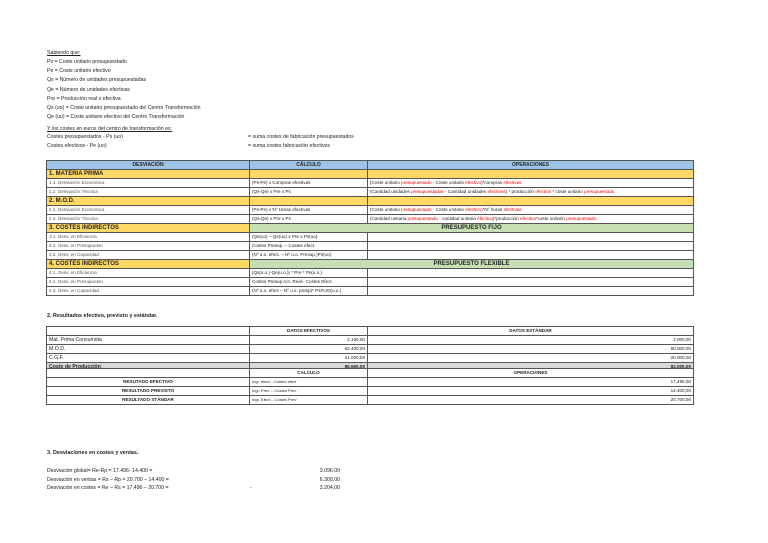  I want to click on stray-mark: -, so click(251, 488).